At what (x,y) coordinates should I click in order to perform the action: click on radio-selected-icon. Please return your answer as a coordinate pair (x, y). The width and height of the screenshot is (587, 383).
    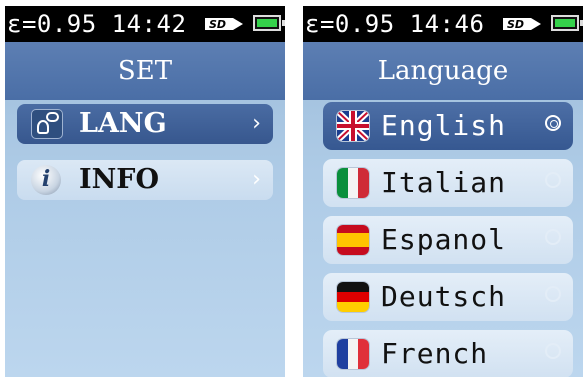
    Looking at the image, I should click on (553, 123).